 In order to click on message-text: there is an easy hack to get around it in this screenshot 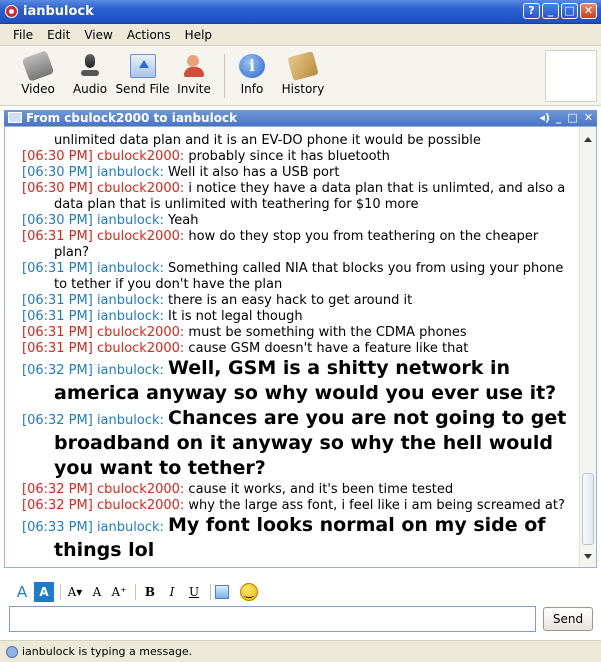, I will do `click(290, 300)`.